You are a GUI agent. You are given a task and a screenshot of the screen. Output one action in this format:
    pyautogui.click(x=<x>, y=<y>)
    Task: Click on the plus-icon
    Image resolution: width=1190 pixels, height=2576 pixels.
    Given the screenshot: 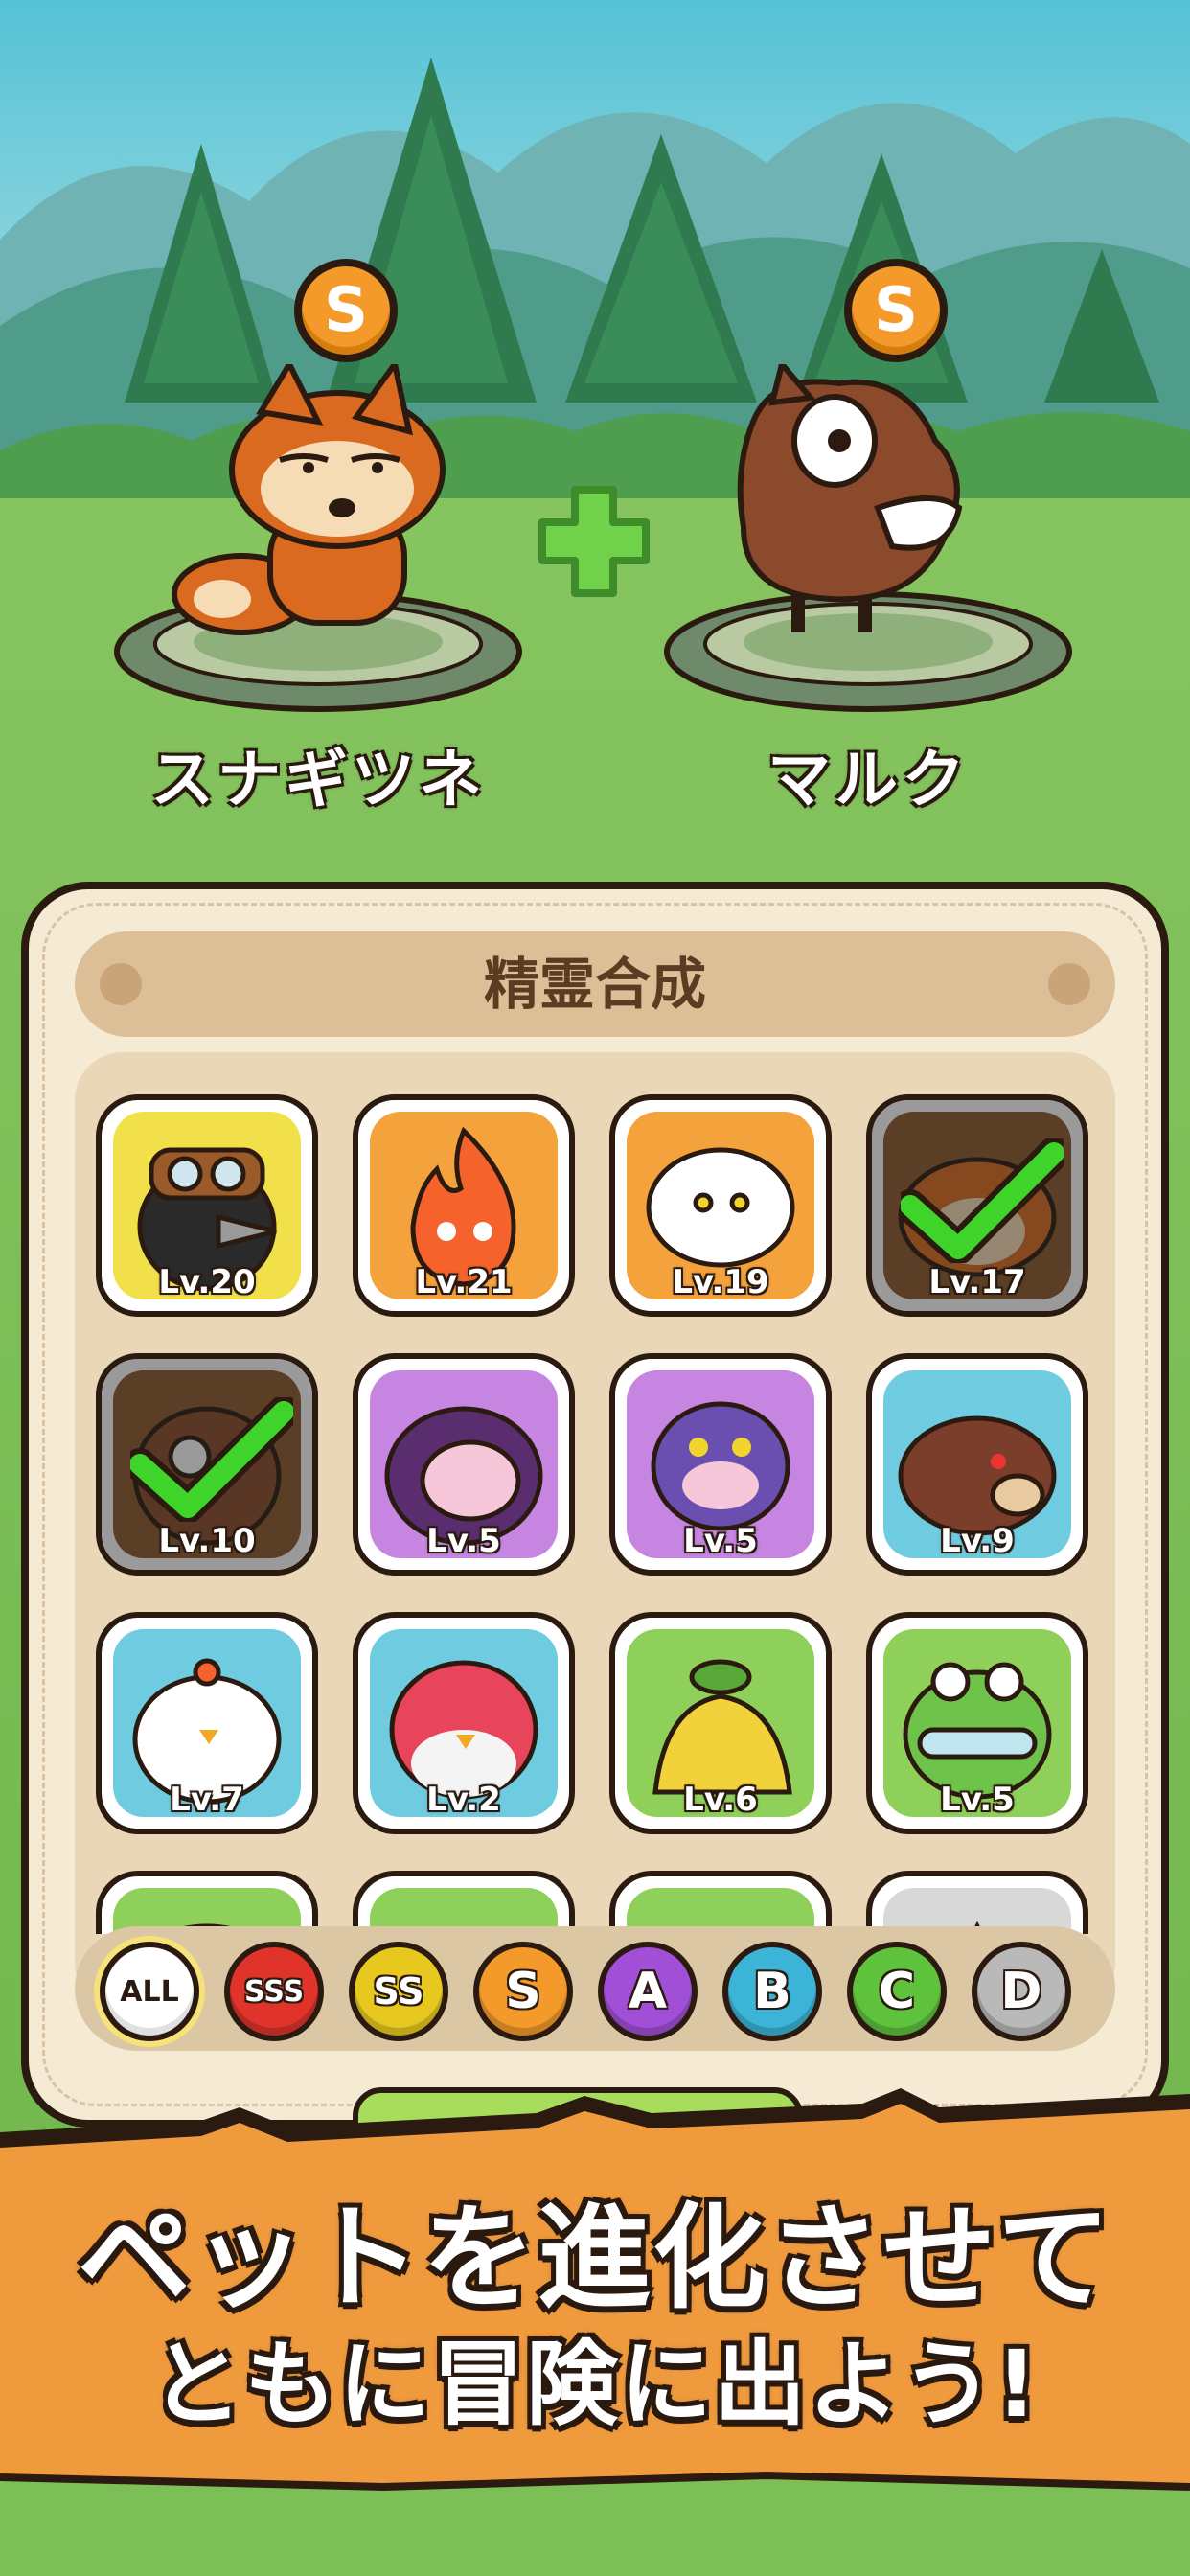 What is the action you would take?
    pyautogui.click(x=594, y=541)
    